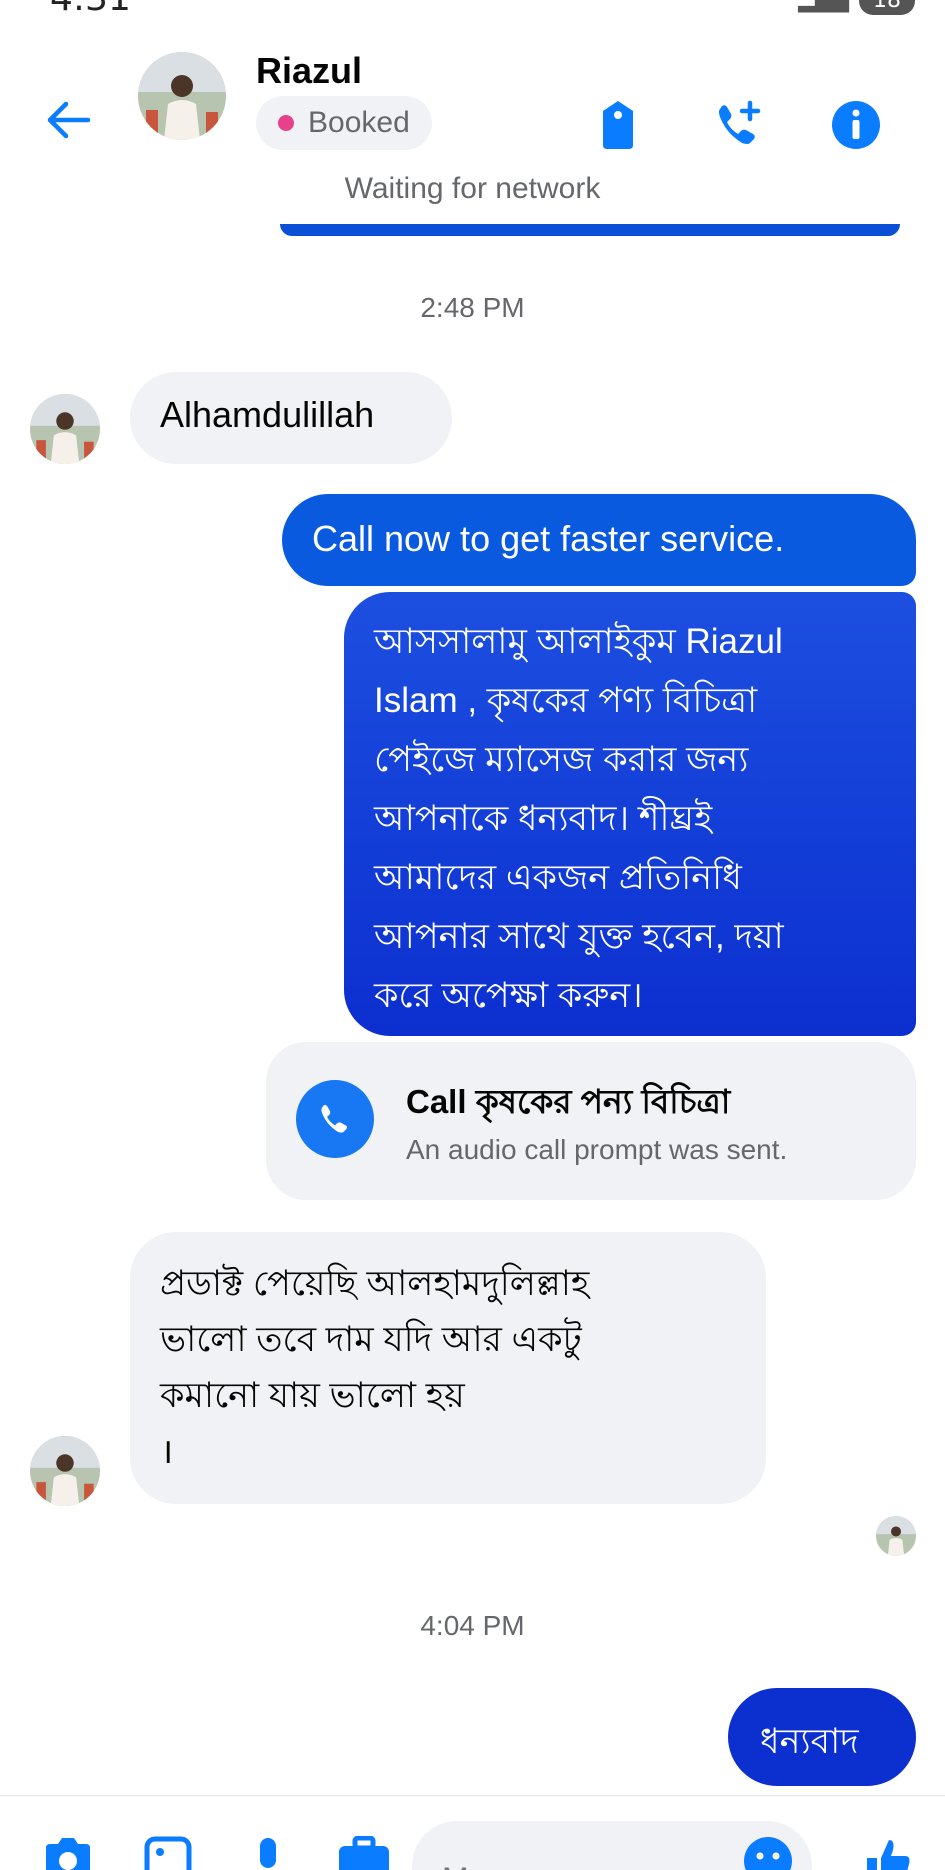 This screenshot has width=945, height=1870. What do you see at coordinates (182, 96) in the screenshot?
I see `contact-avatar` at bounding box center [182, 96].